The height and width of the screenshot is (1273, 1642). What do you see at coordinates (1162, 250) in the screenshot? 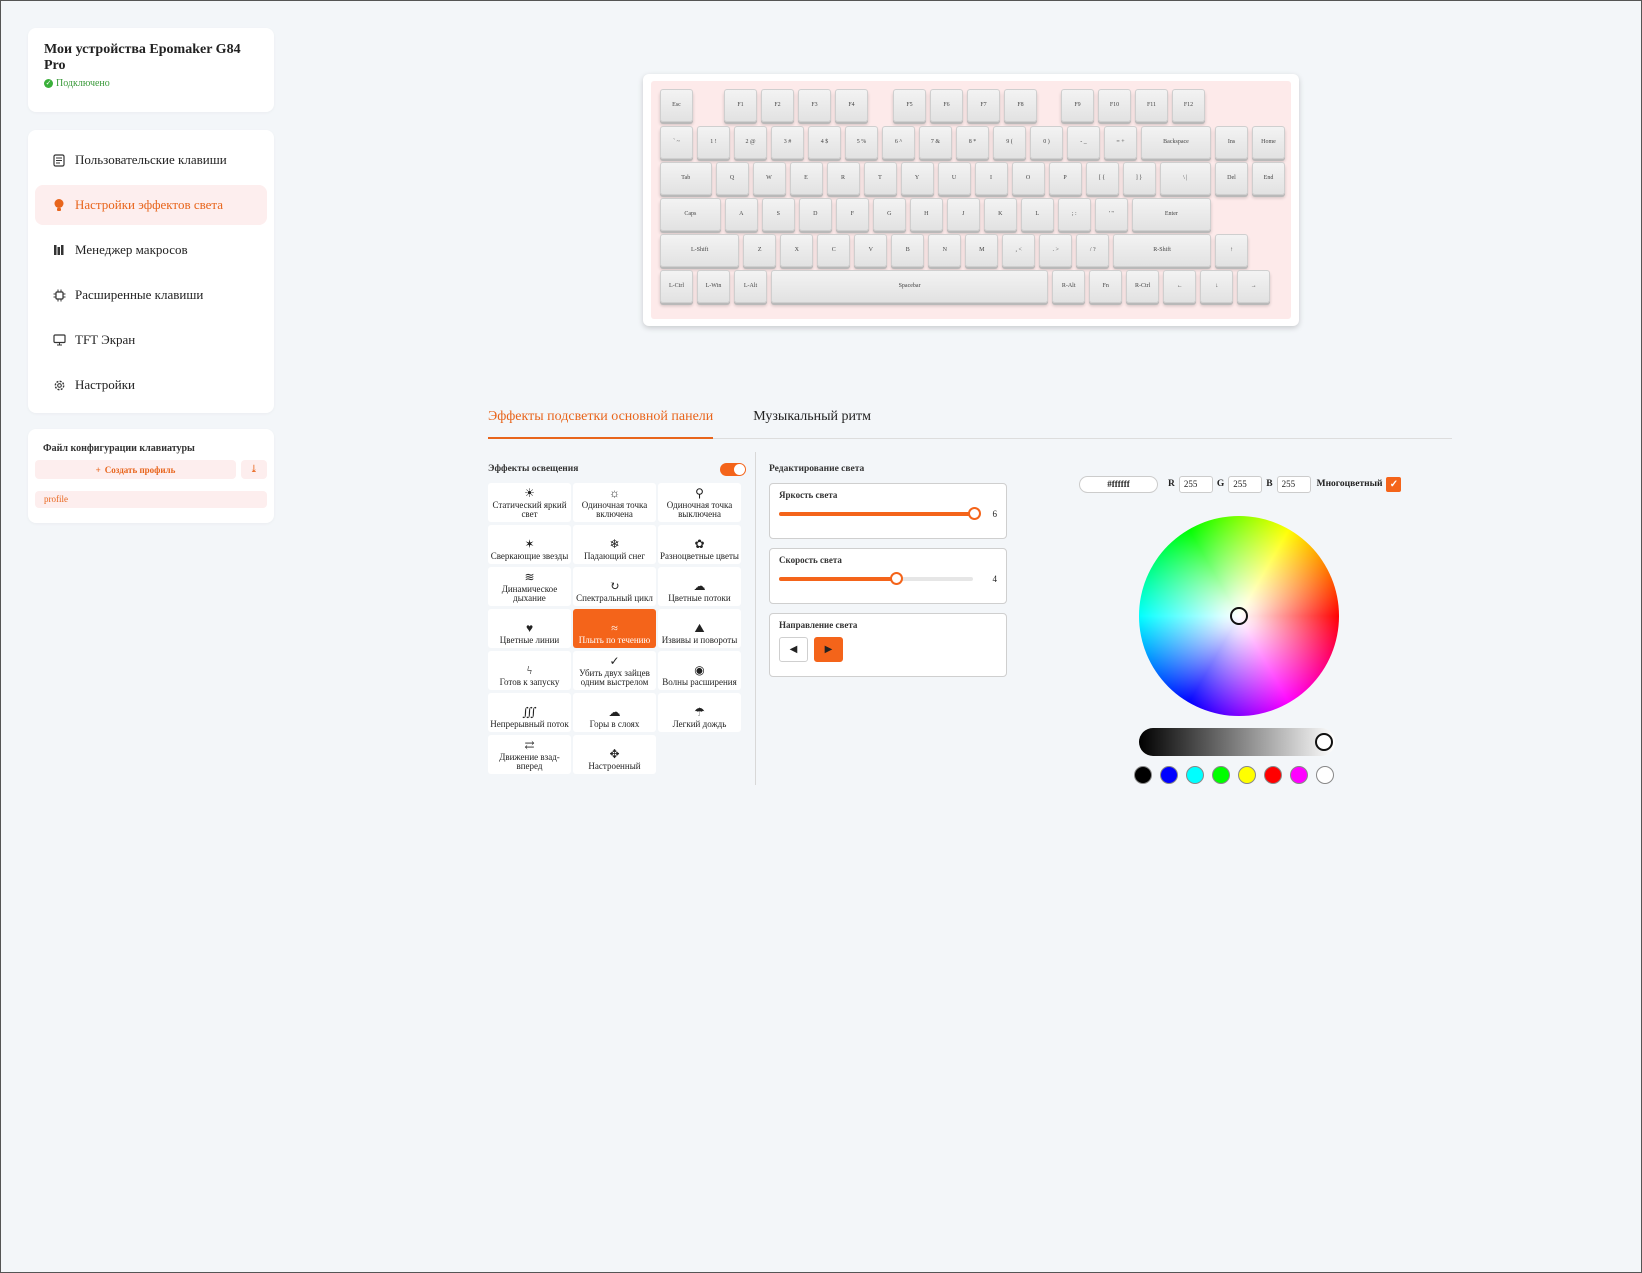
I see `keyboard-key: R-Shift` at bounding box center [1162, 250].